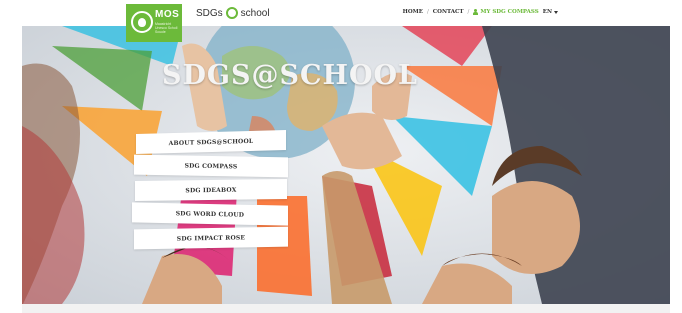 Image resolution: width=682 pixels, height=313 pixels. I want to click on nav-contact-link: CONTACT, so click(448, 12).